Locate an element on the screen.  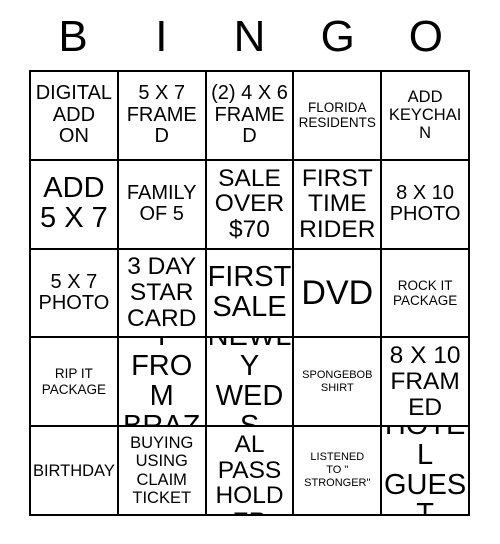
bingo-cell-label: FAMILY OF 5 is located at coordinates (161, 203).